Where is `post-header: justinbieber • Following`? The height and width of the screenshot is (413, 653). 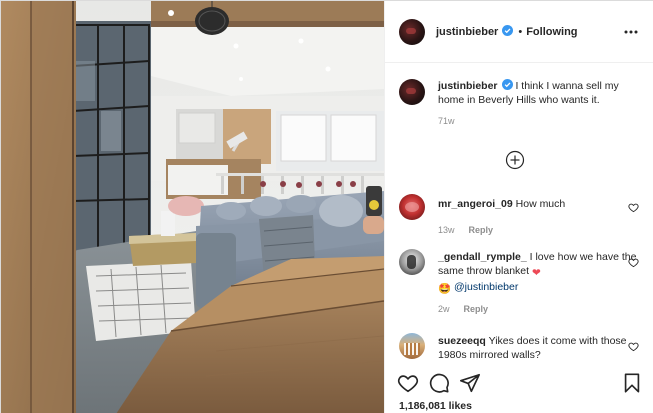
post-header: justinbieber • Following is located at coordinates (519, 32).